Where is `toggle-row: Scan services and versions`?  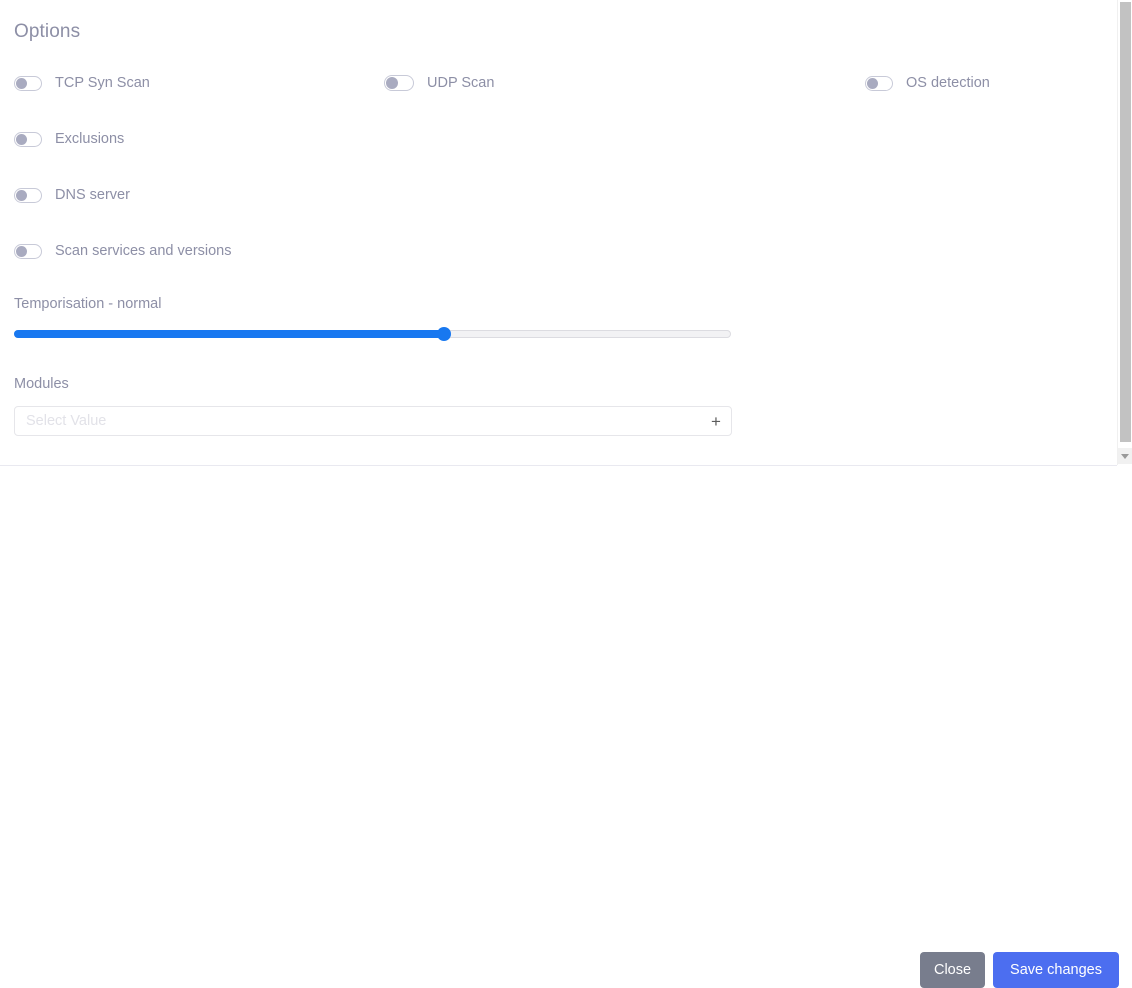
toggle-row: Scan services and versions is located at coordinates (123, 251).